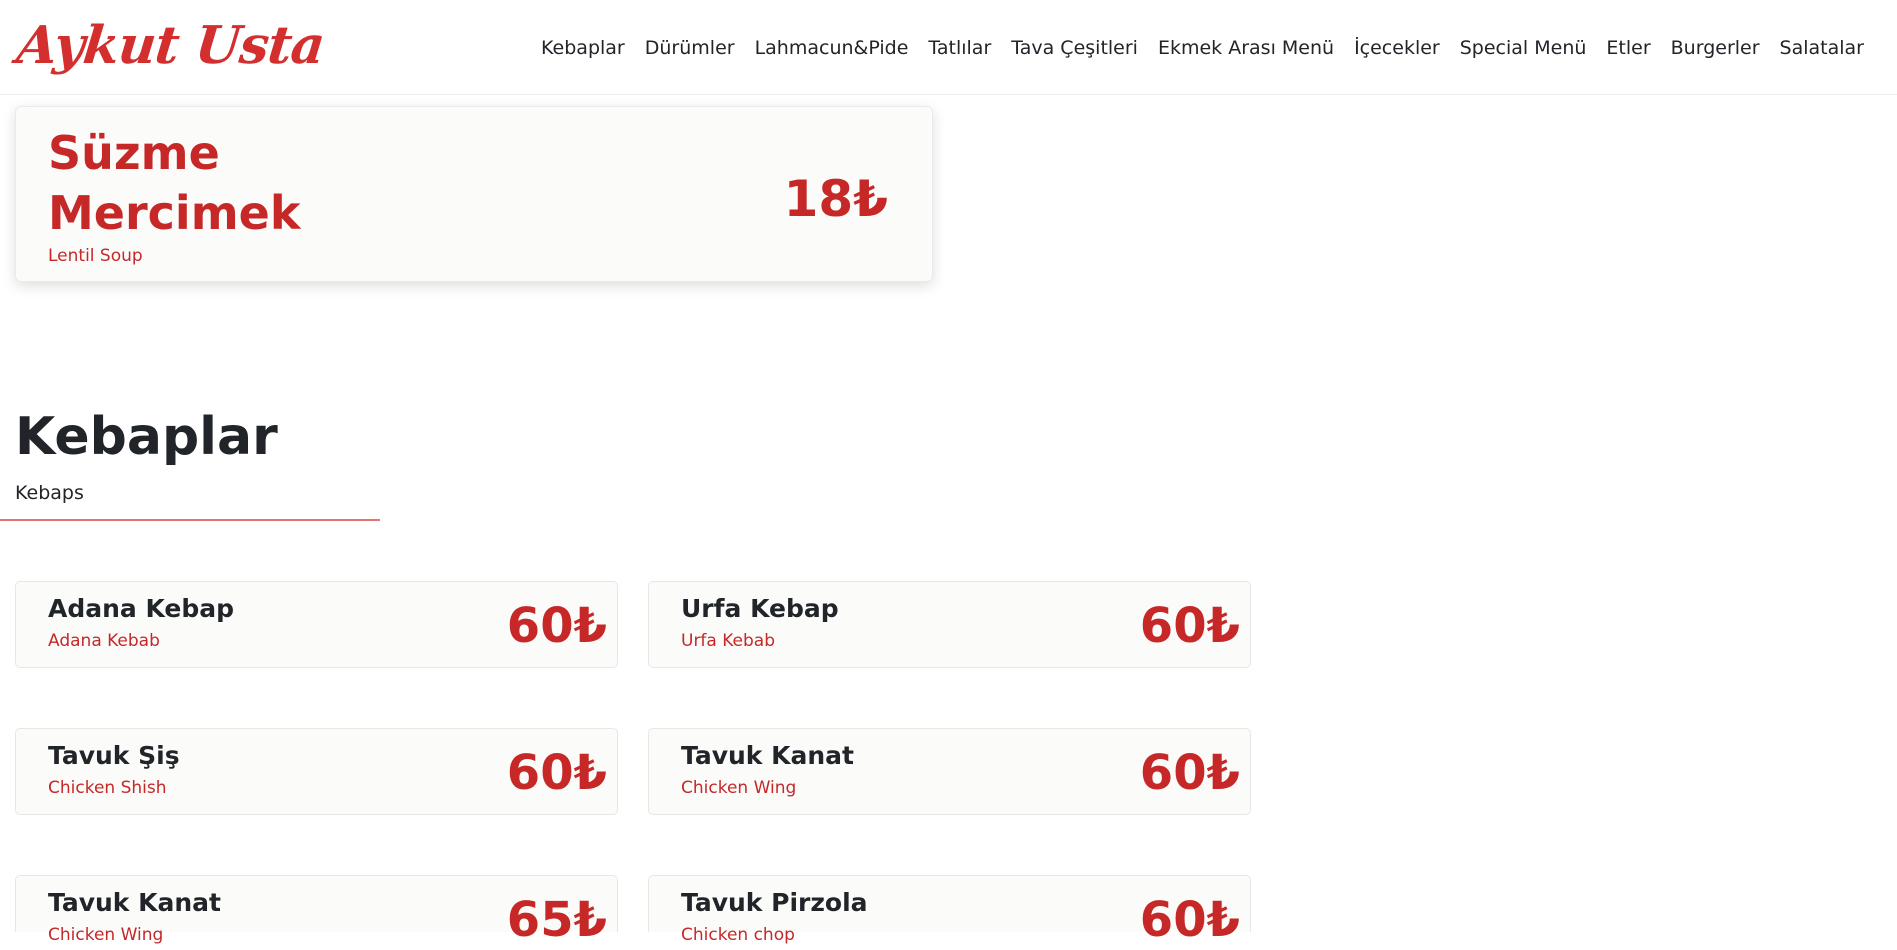  What do you see at coordinates (49, 493) in the screenshot?
I see `section-subtitle: Kebaps` at bounding box center [49, 493].